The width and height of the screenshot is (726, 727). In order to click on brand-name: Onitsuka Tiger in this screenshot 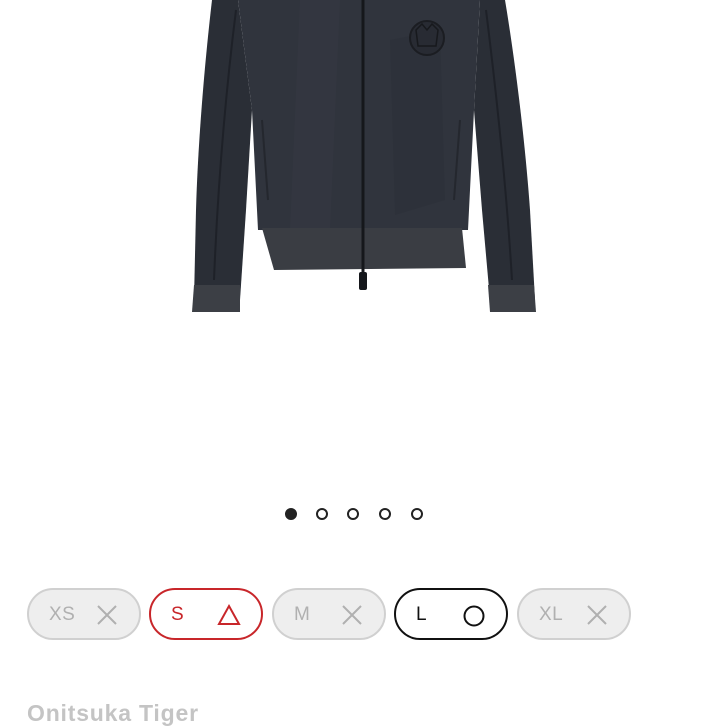, I will do `click(113, 713)`.